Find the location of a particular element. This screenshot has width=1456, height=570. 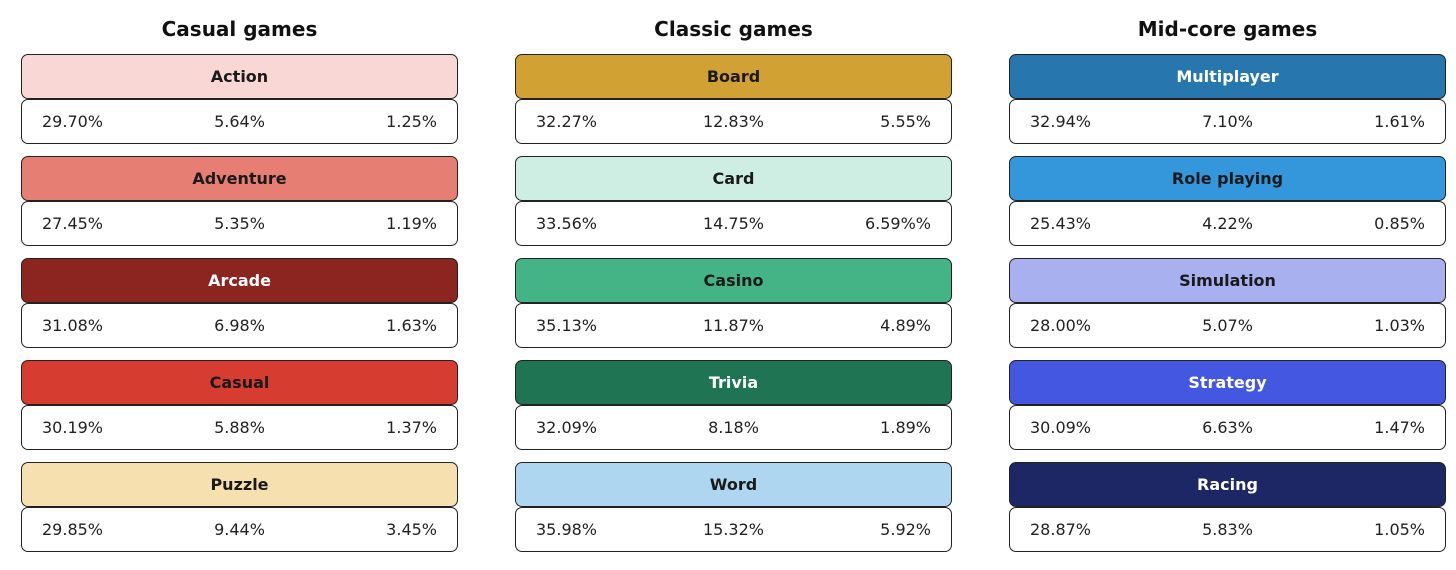

genre-value: 6.59%% is located at coordinates (897, 223).